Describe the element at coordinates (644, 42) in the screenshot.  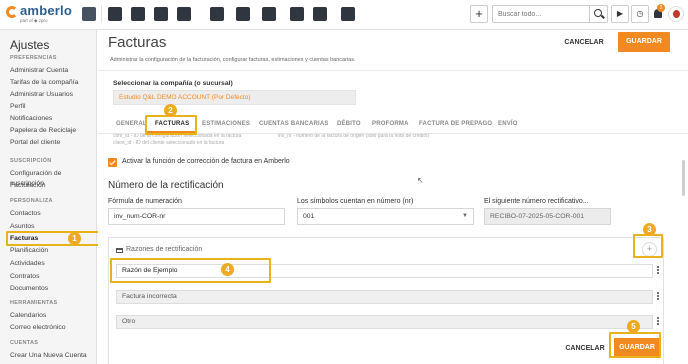
I see `save-button: GUARDAR` at that location.